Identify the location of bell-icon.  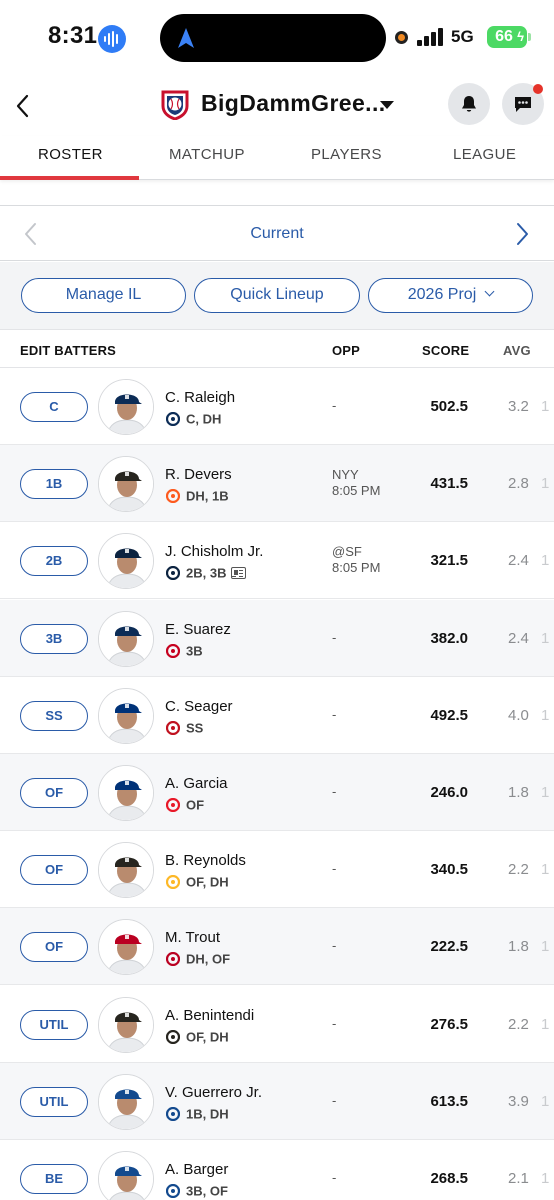
(469, 104).